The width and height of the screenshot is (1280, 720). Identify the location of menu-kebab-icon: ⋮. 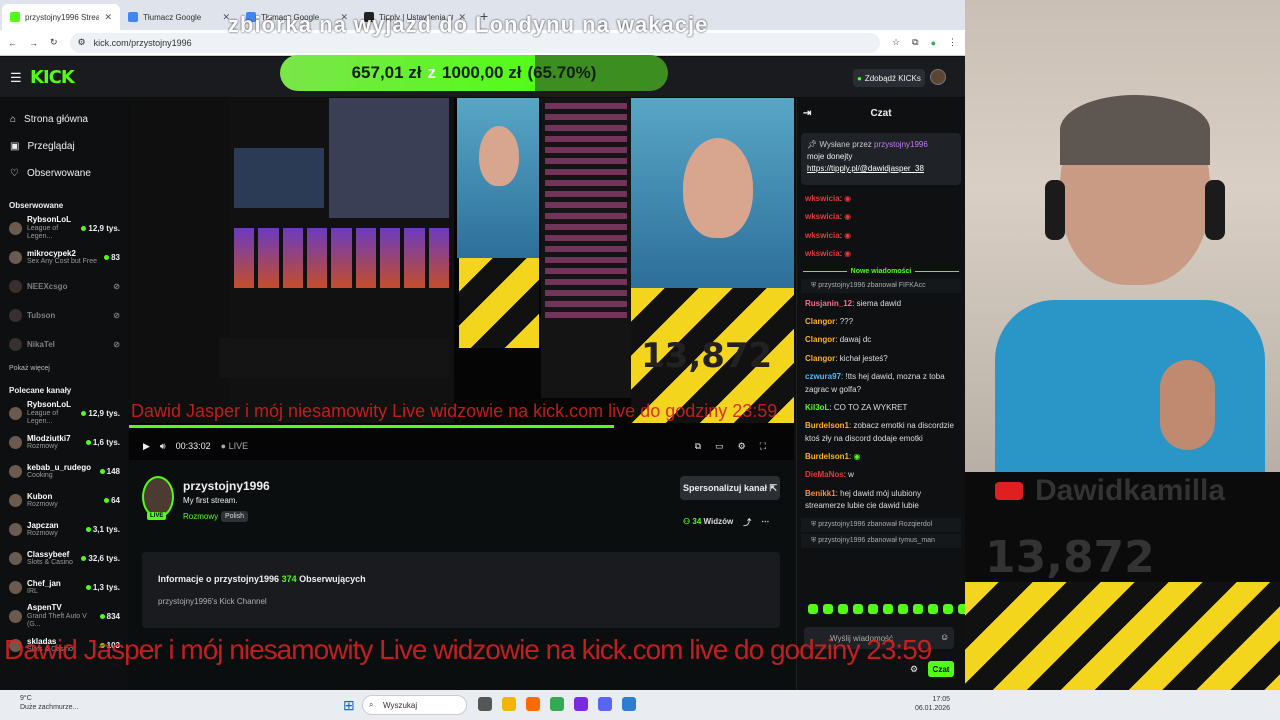
(952, 42).